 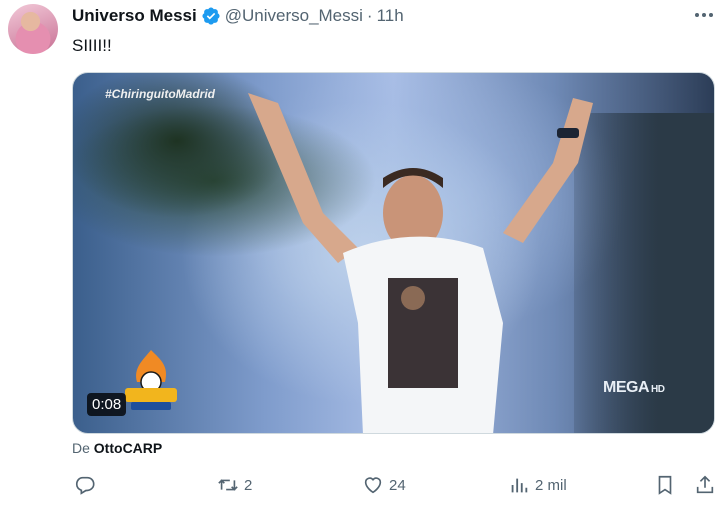 I want to click on retweet-icon, so click(x=228, y=485).